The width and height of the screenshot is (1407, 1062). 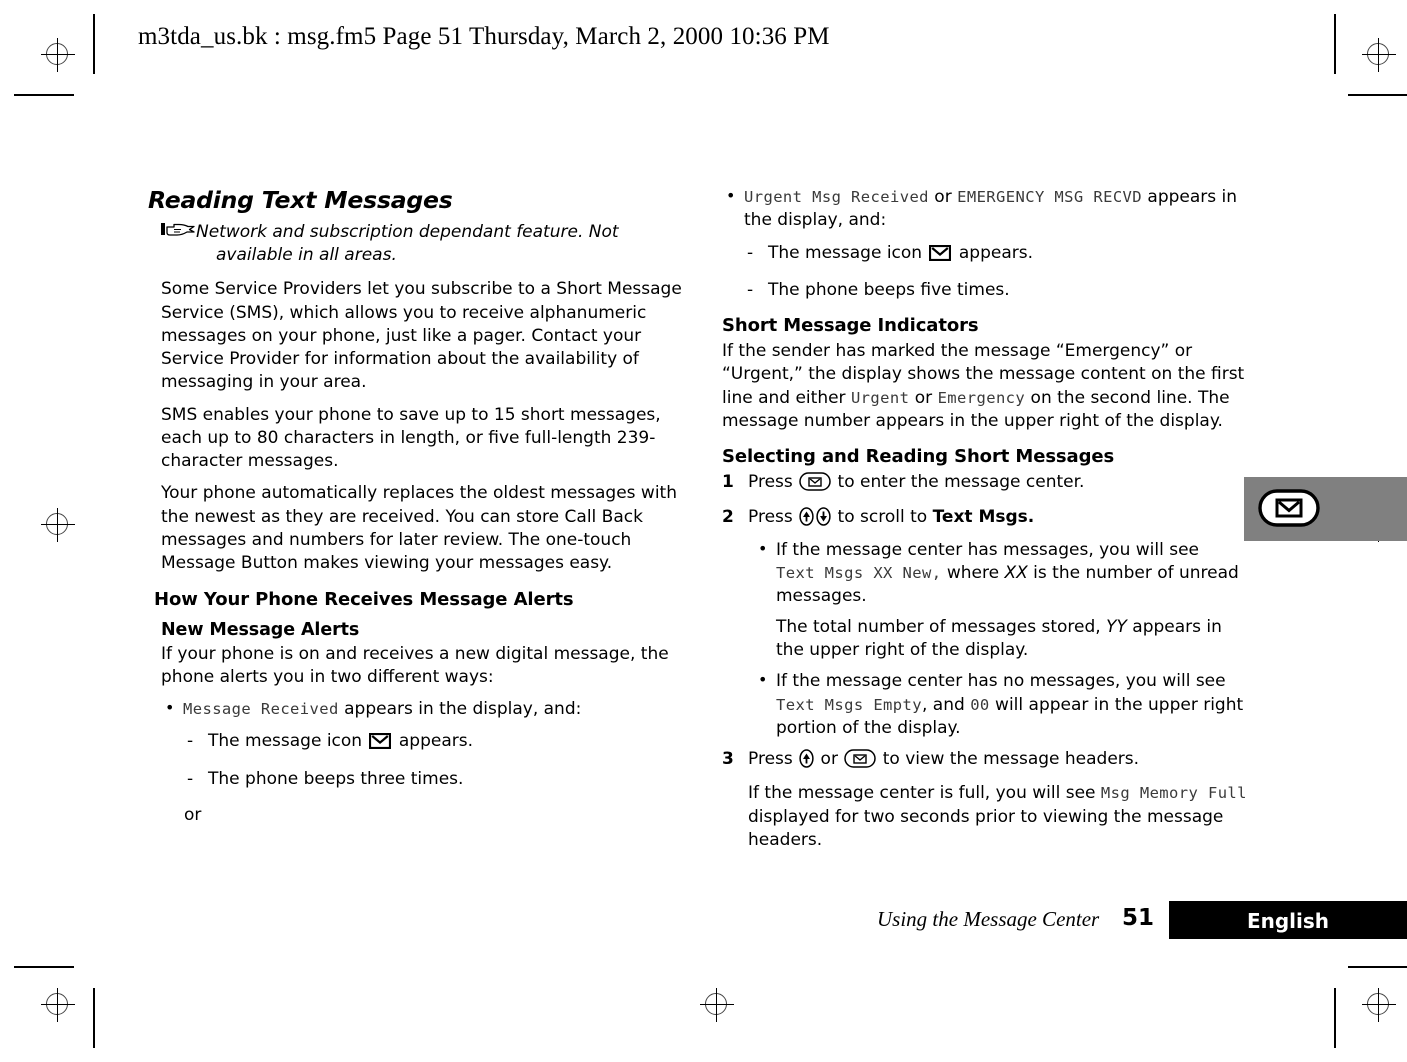 I want to click on list-item: The phone beeps five times., so click(x=997, y=291).